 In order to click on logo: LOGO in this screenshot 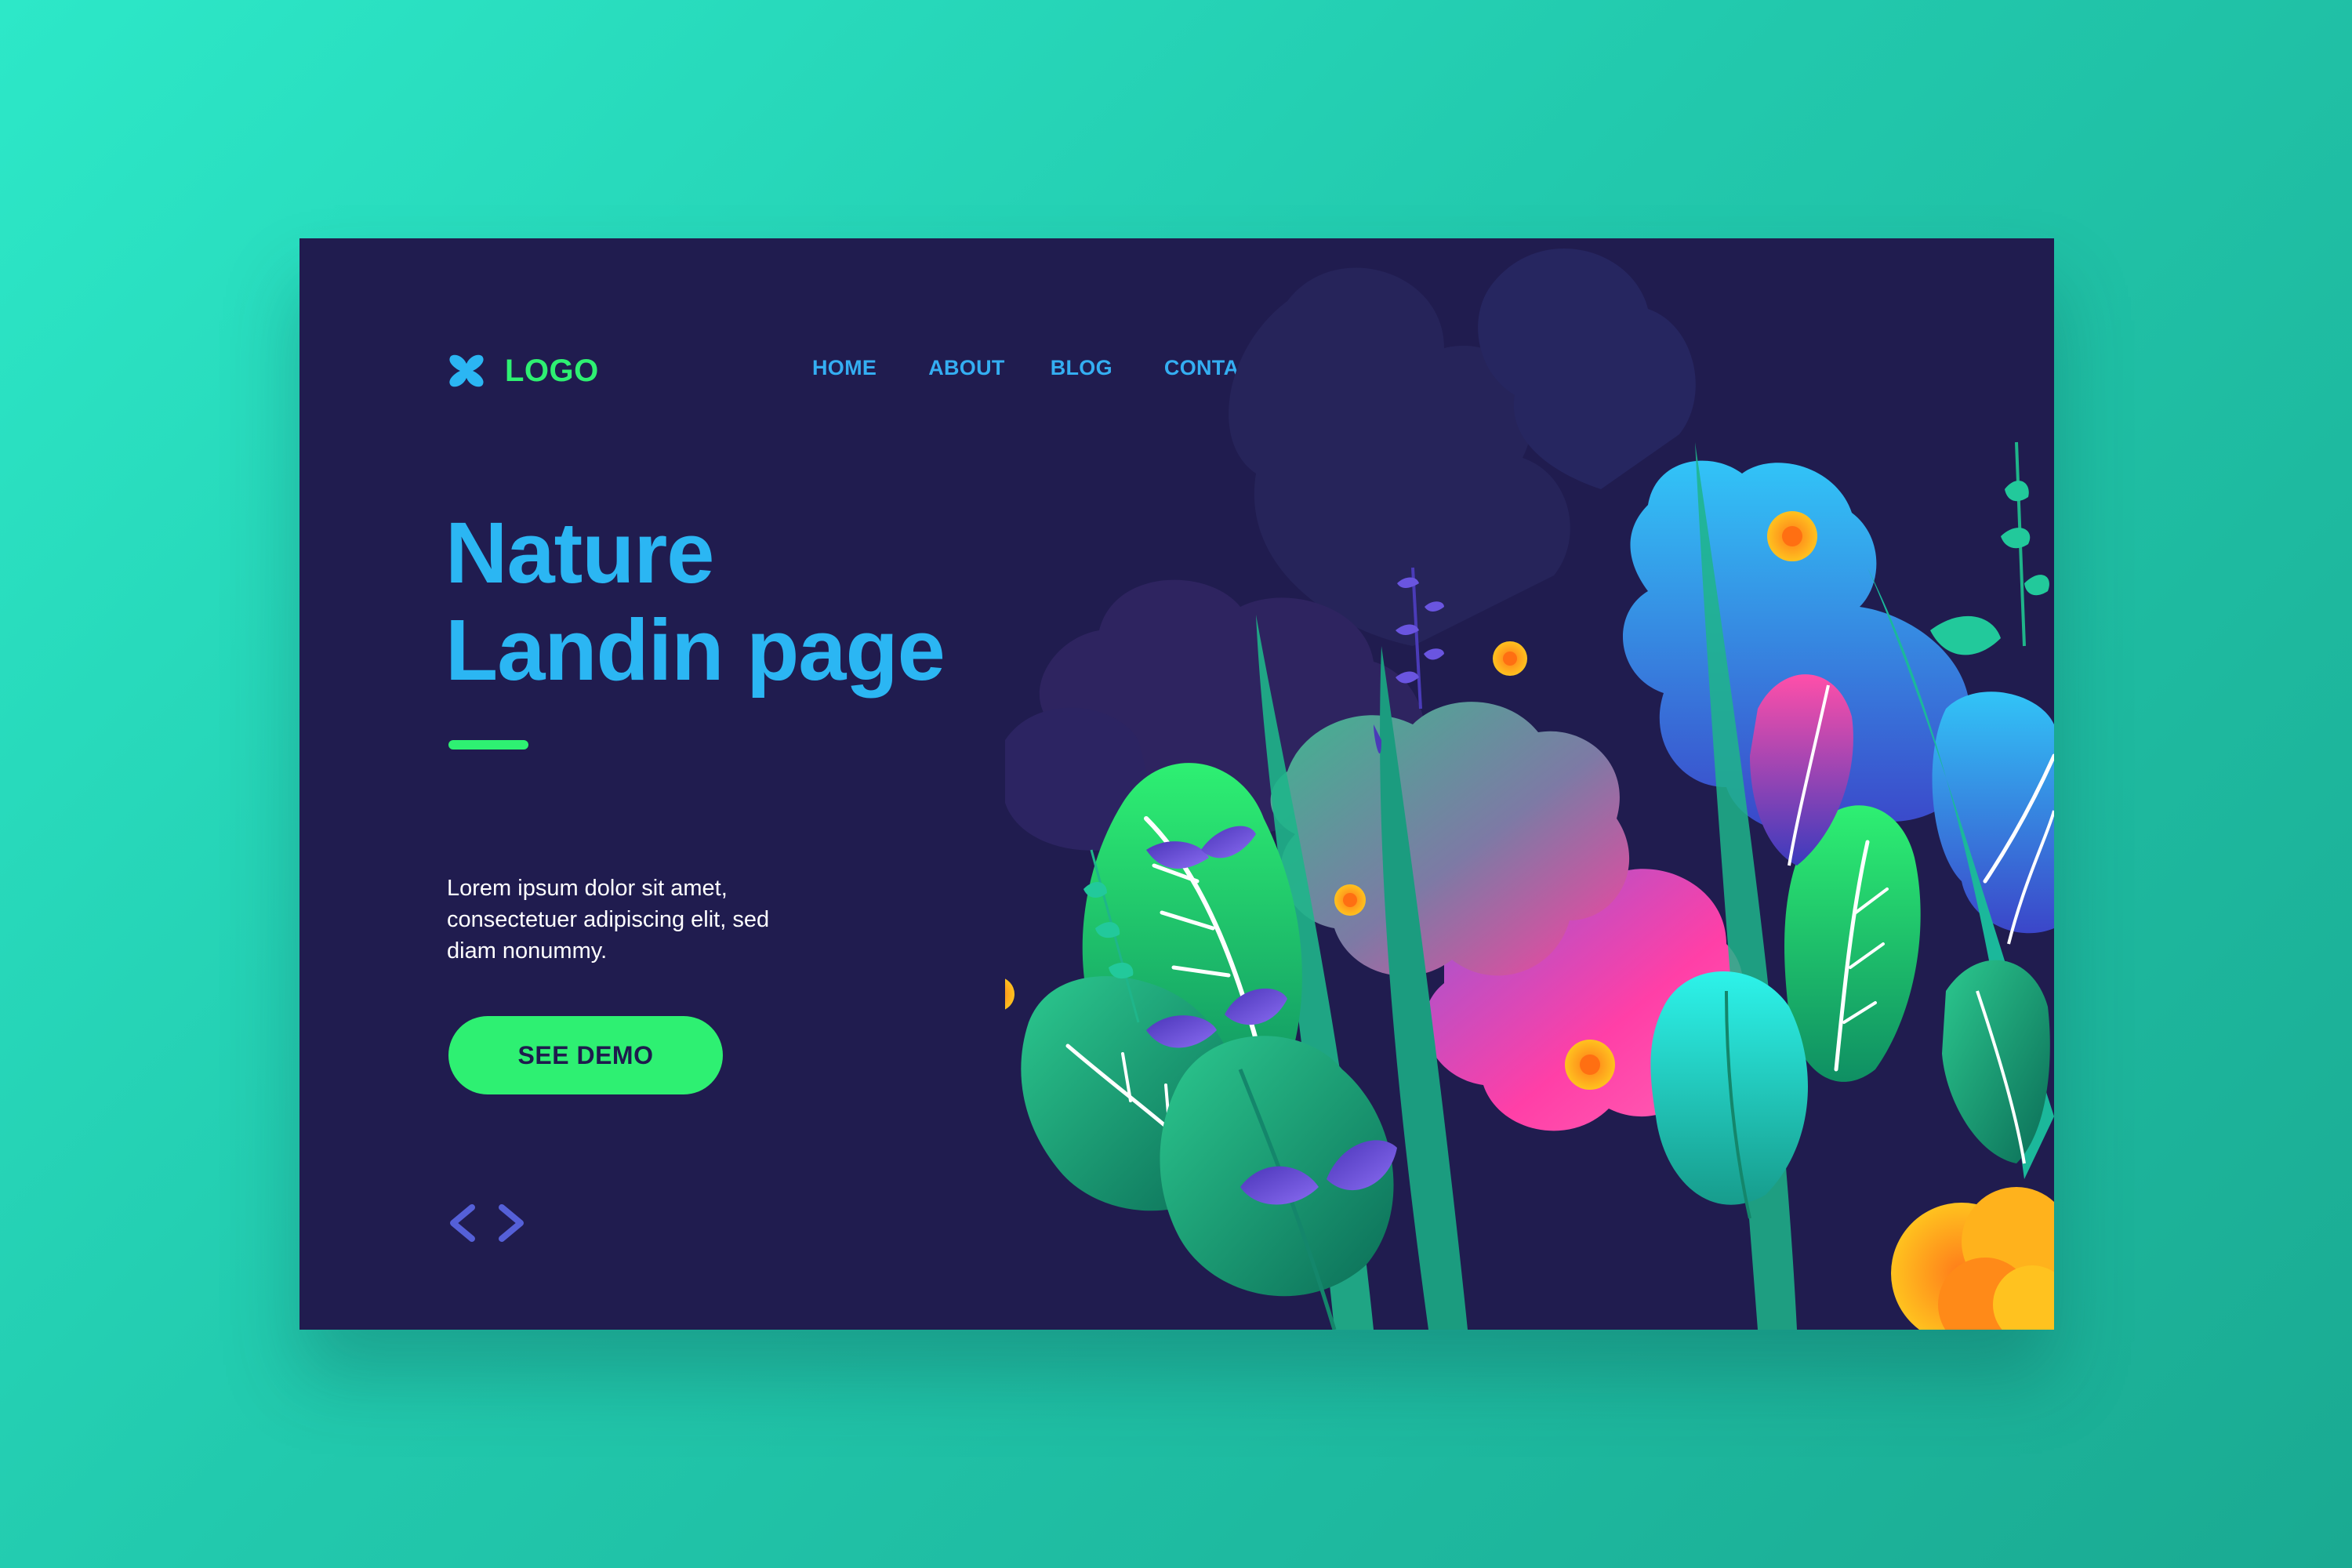, I will do `click(523, 370)`.